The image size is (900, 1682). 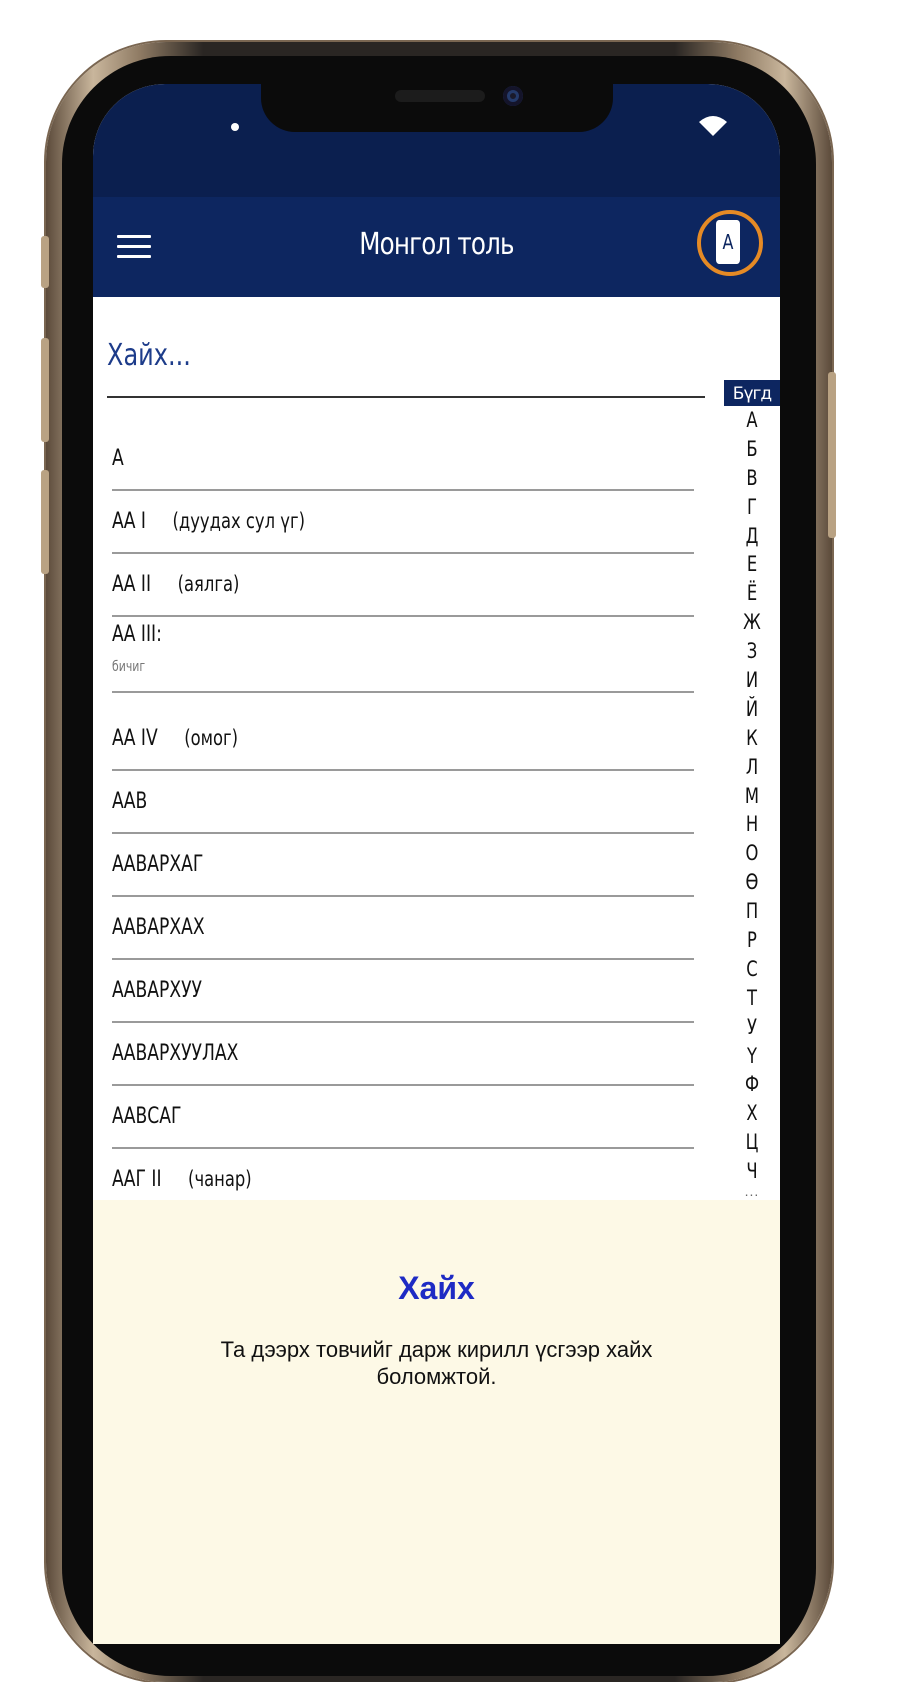 What do you see at coordinates (752, 478) in the screenshot?
I see `index-letter: В` at bounding box center [752, 478].